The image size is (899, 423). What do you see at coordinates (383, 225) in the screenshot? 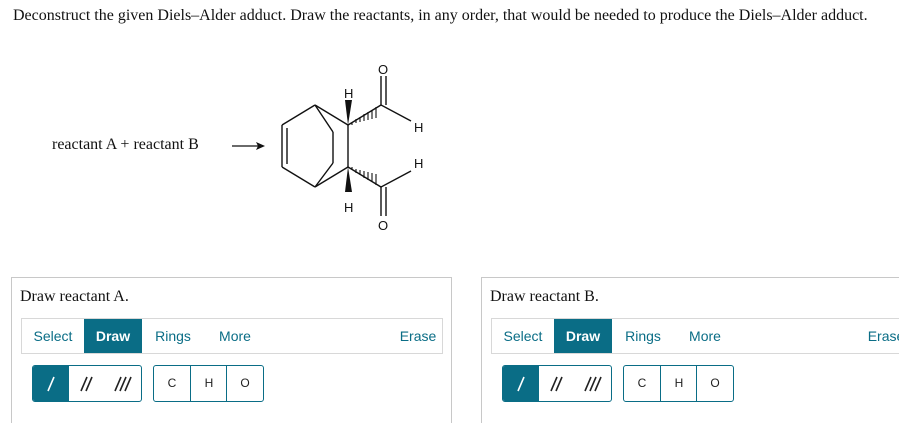
I see `o-label-bottom: O` at bounding box center [383, 225].